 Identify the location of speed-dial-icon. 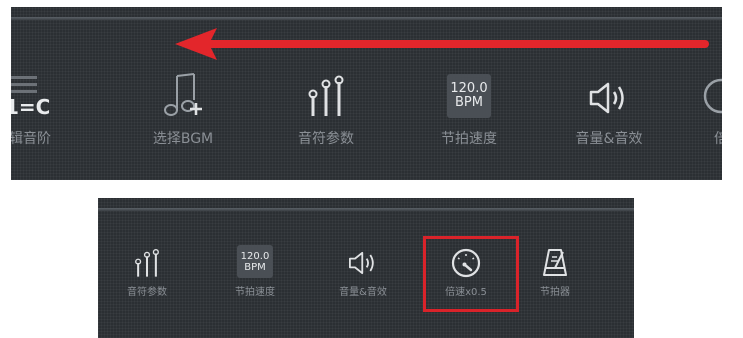
(691, 94).